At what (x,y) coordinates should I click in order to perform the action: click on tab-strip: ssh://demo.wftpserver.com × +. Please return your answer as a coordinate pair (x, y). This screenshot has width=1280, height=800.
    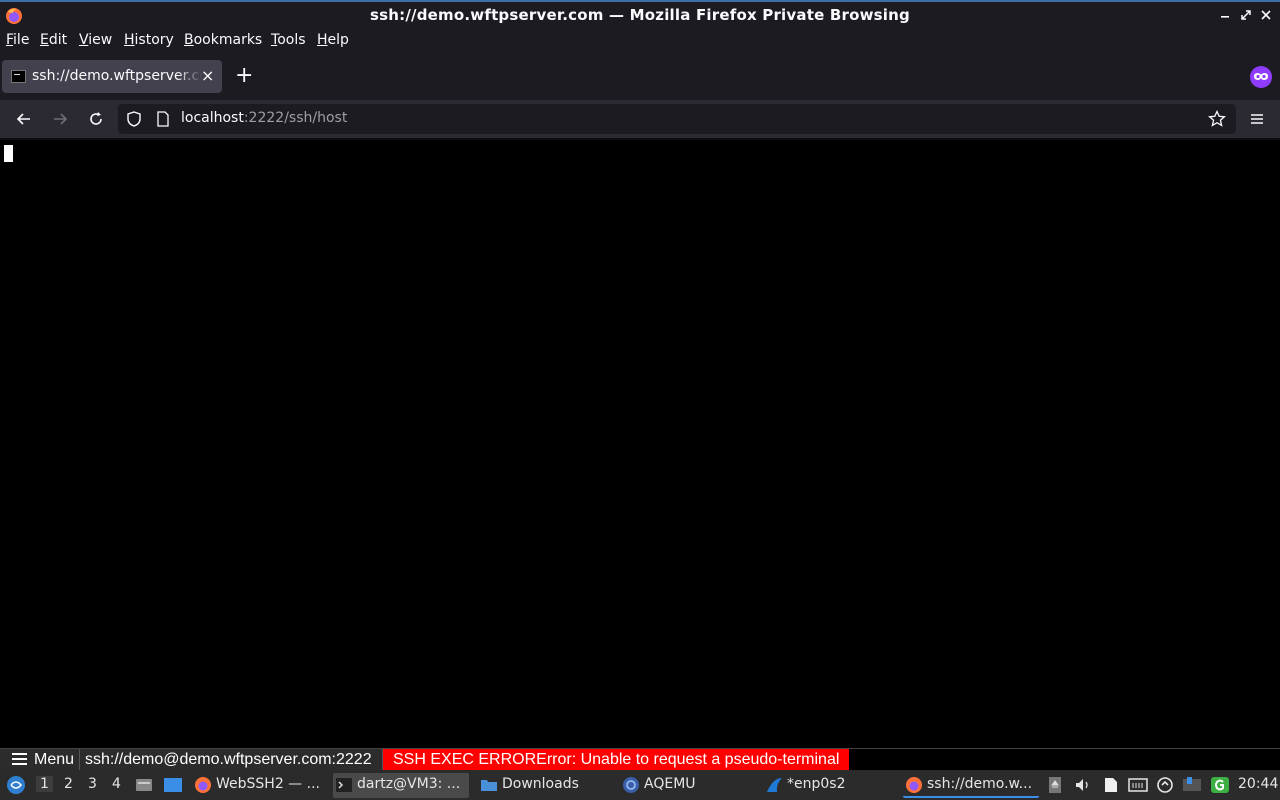
    Looking at the image, I should click on (640, 77).